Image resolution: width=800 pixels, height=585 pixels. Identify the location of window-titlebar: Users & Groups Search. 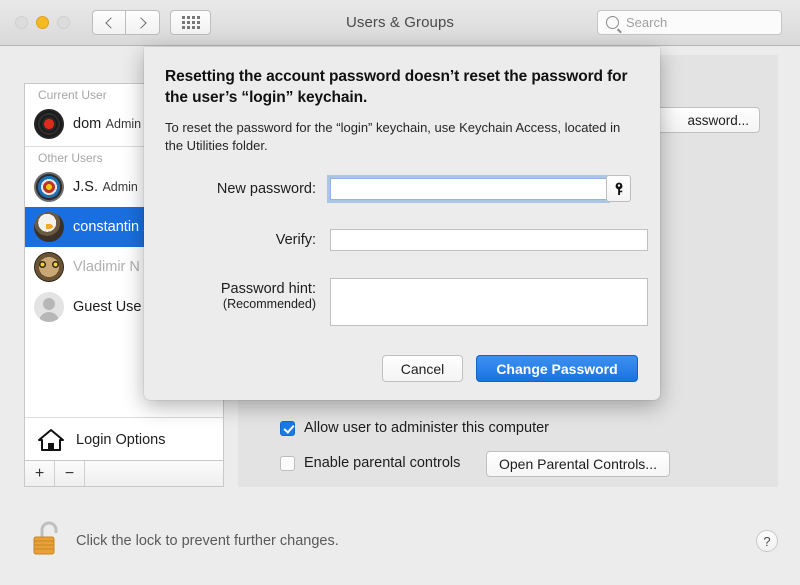
(400, 23).